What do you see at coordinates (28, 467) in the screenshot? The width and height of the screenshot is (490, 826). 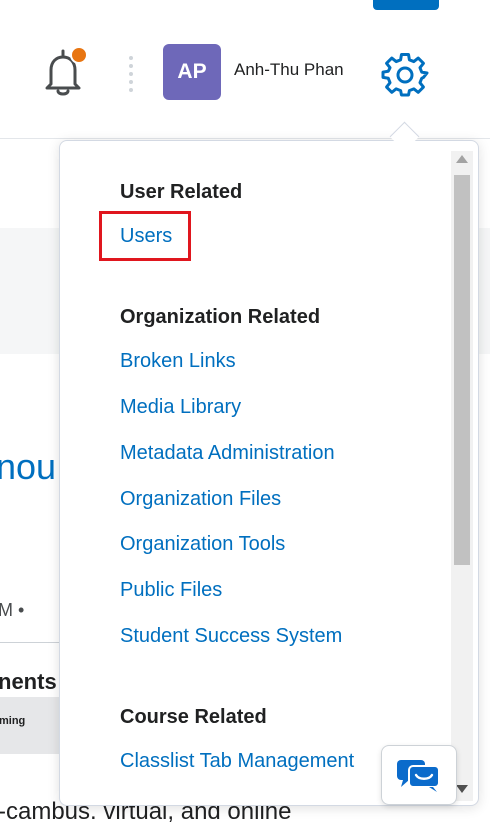 I see `course-heading: nou` at bounding box center [28, 467].